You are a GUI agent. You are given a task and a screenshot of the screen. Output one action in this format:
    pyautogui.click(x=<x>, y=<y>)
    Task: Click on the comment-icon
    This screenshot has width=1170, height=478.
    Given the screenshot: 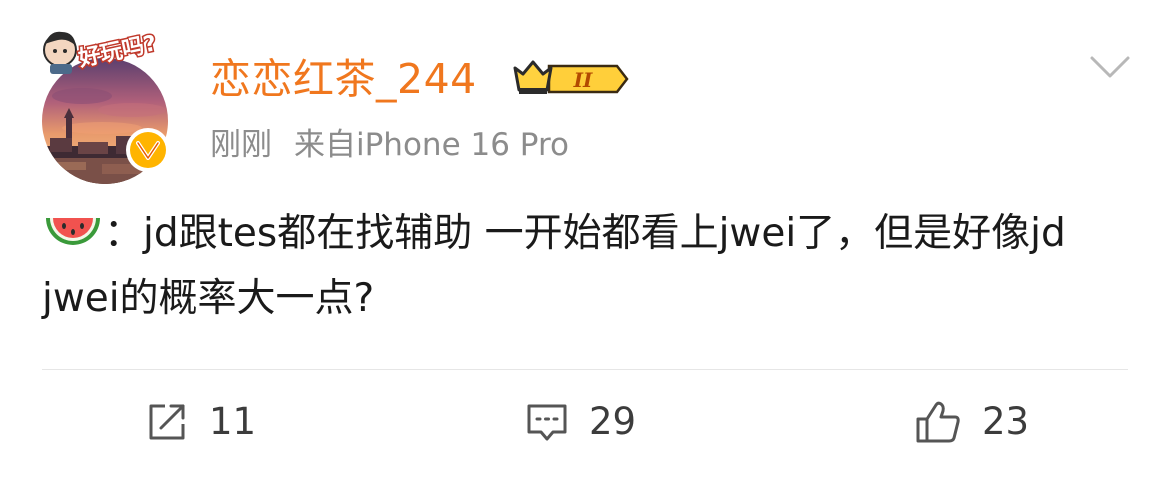 What is the action you would take?
    pyautogui.click(x=547, y=422)
    